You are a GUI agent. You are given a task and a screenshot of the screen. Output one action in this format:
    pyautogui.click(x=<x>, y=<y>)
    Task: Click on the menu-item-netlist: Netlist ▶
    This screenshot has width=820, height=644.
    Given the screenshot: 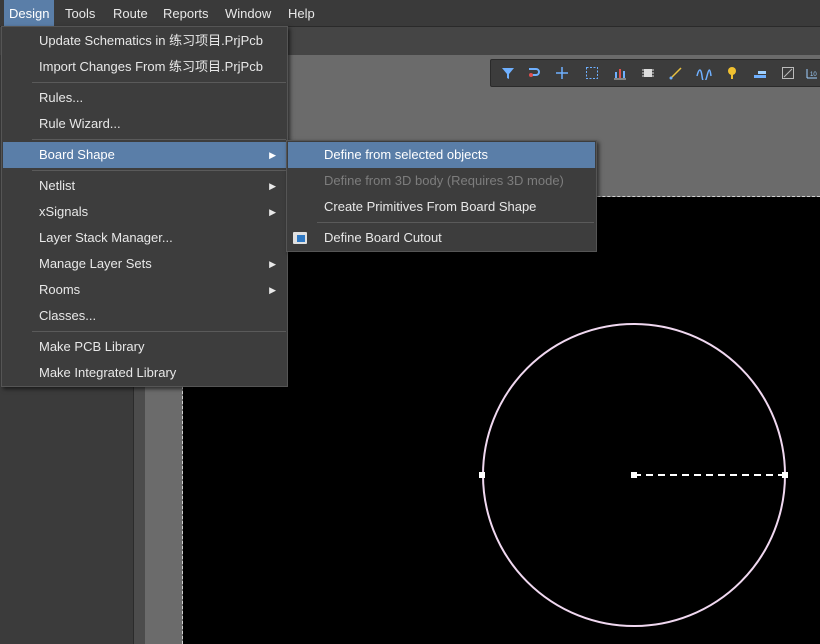 What is the action you would take?
    pyautogui.click(x=144, y=186)
    